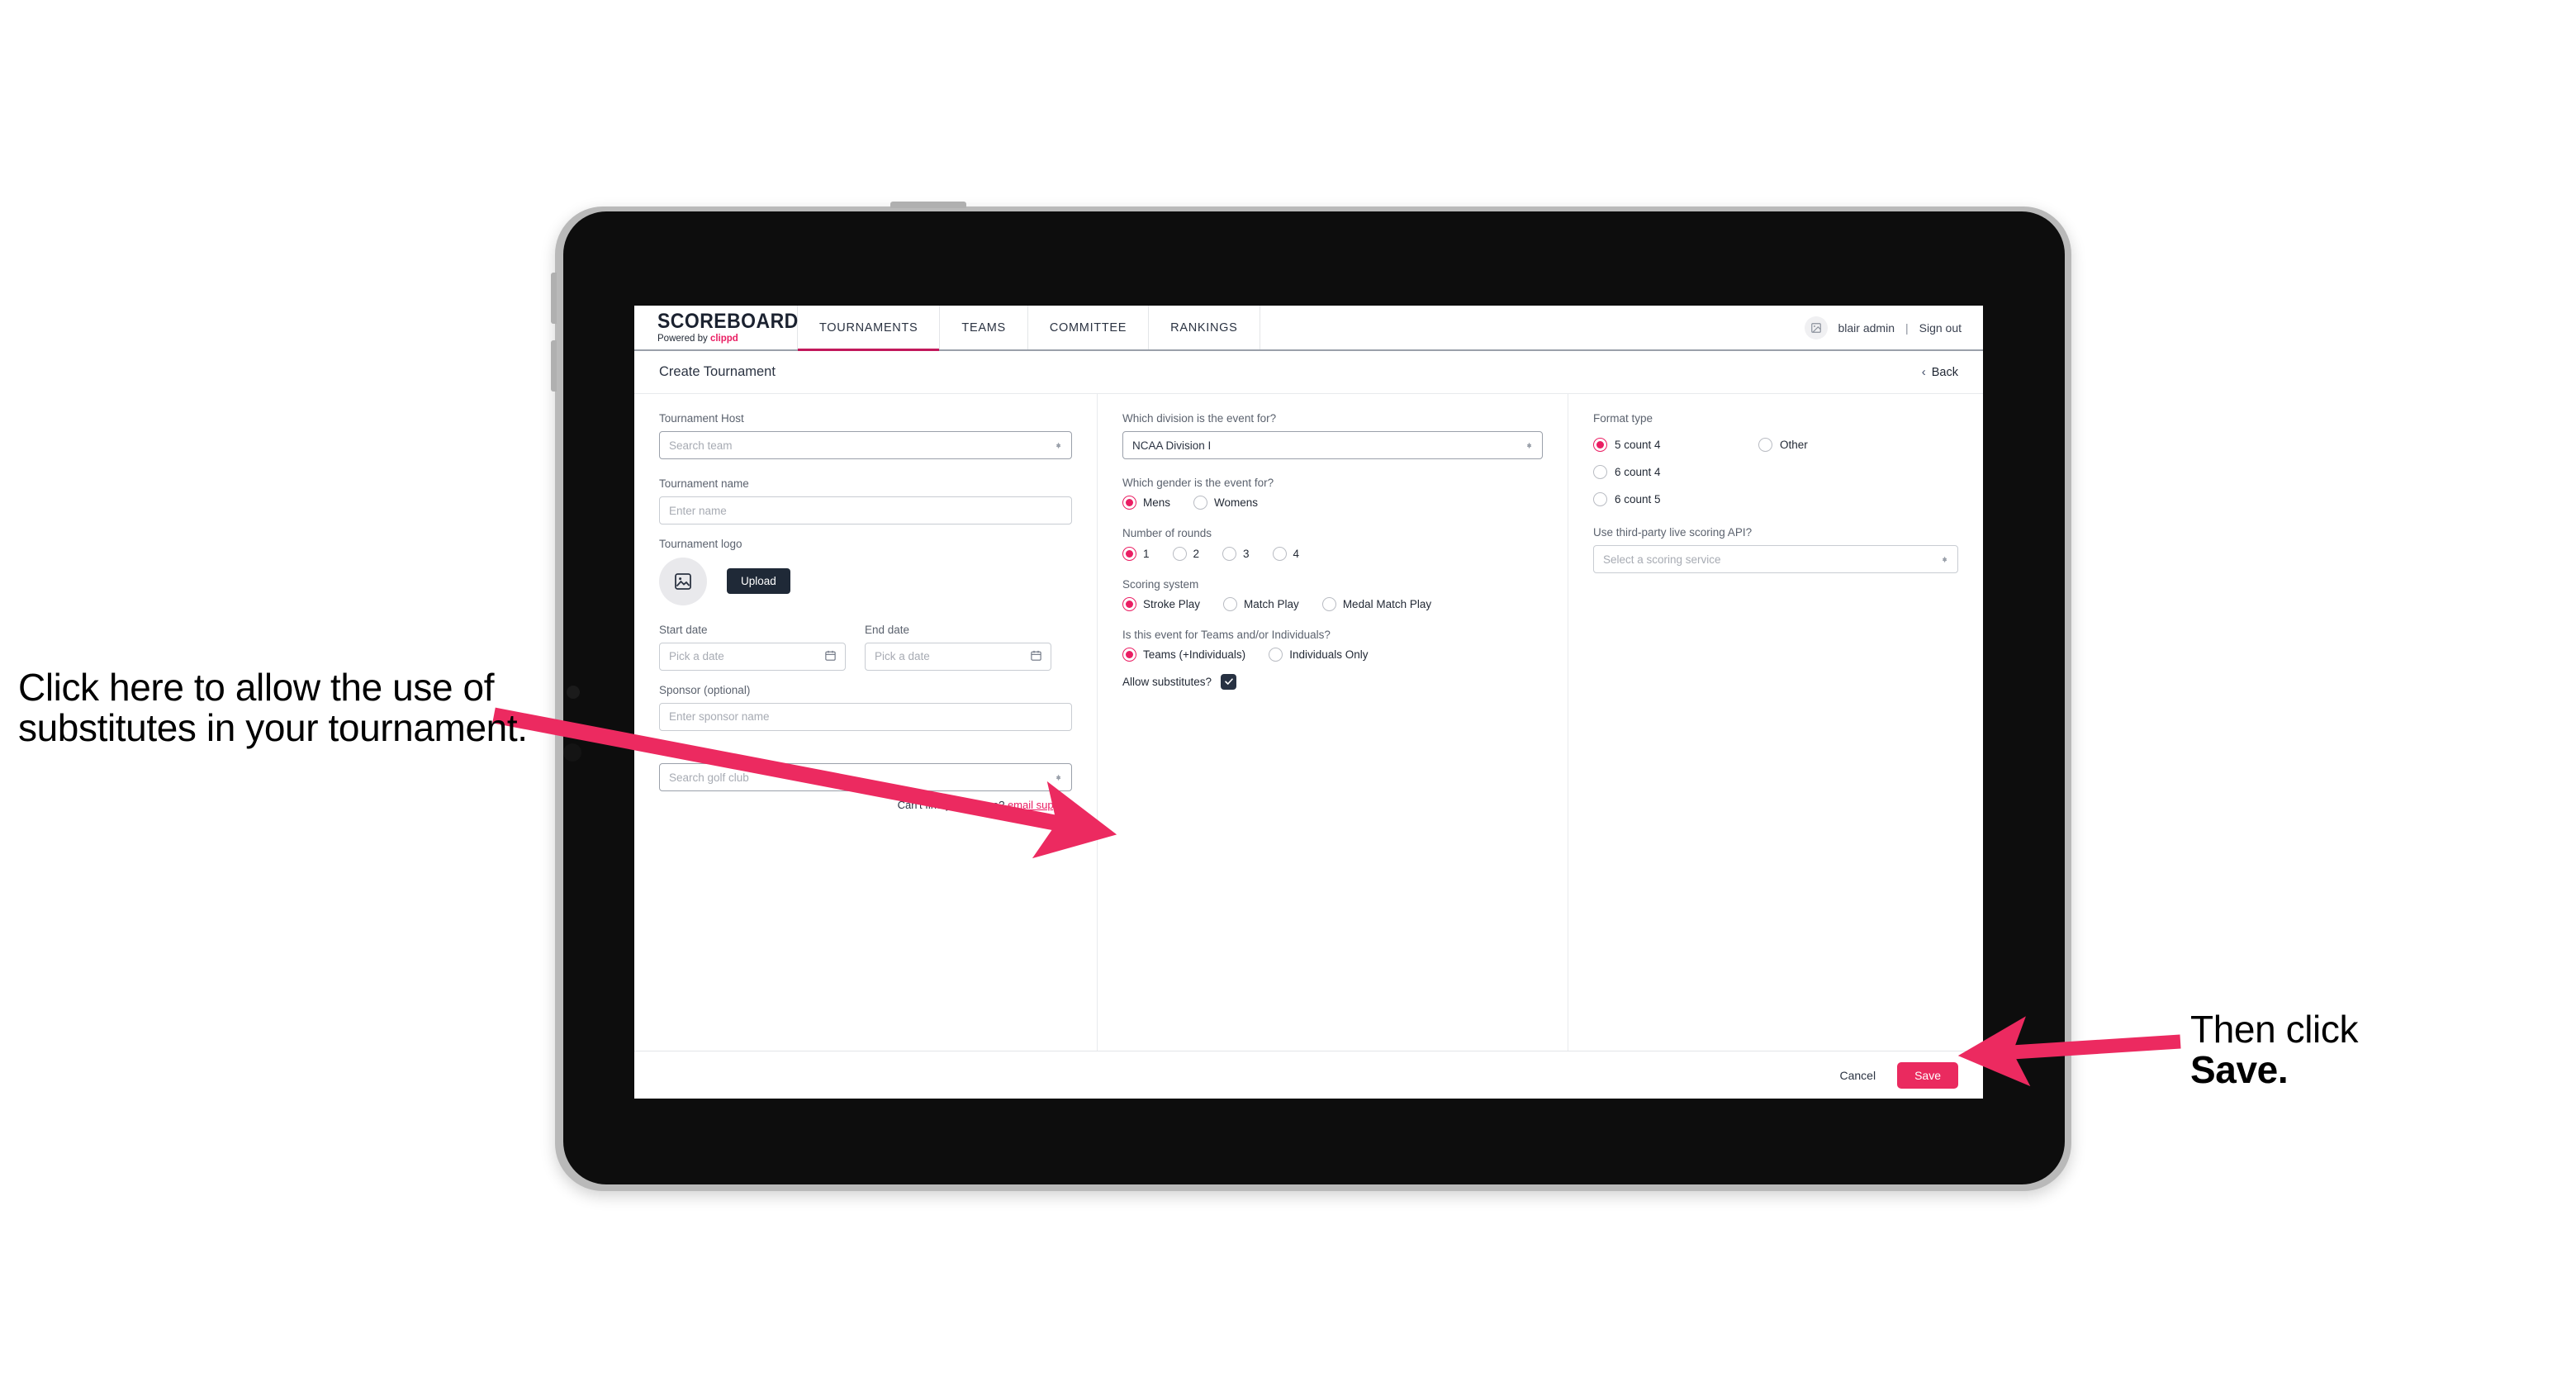 The width and height of the screenshot is (2576, 1386). What do you see at coordinates (928, 205) in the screenshot?
I see `tablet-power-button` at bounding box center [928, 205].